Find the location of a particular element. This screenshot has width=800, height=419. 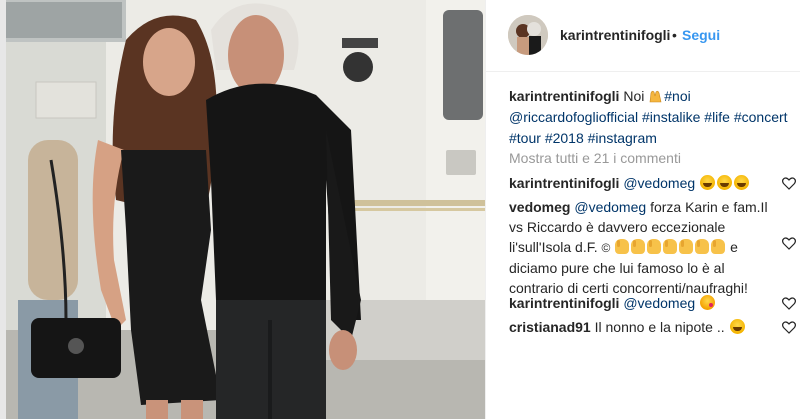

caption-text: Noi is located at coordinates (634, 96).